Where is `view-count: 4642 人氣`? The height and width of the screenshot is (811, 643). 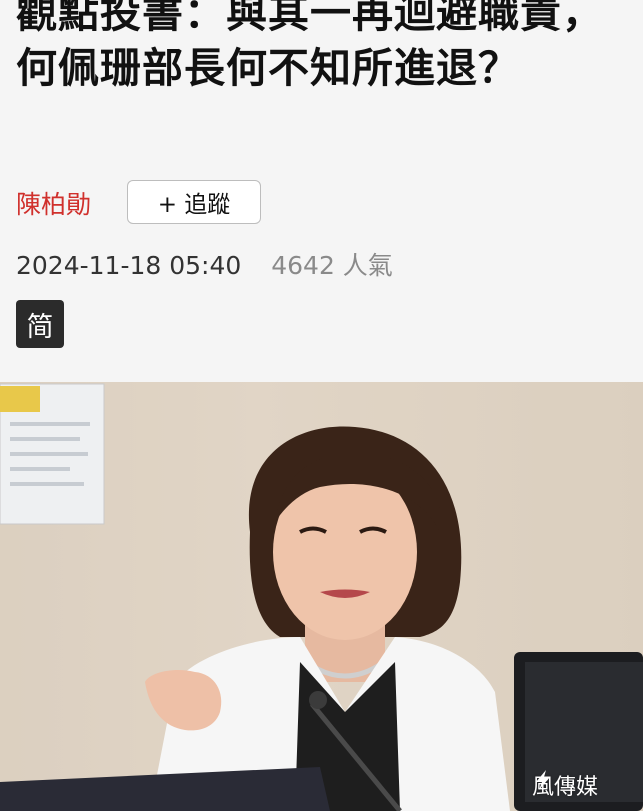 view-count: 4642 人氣 is located at coordinates (332, 265).